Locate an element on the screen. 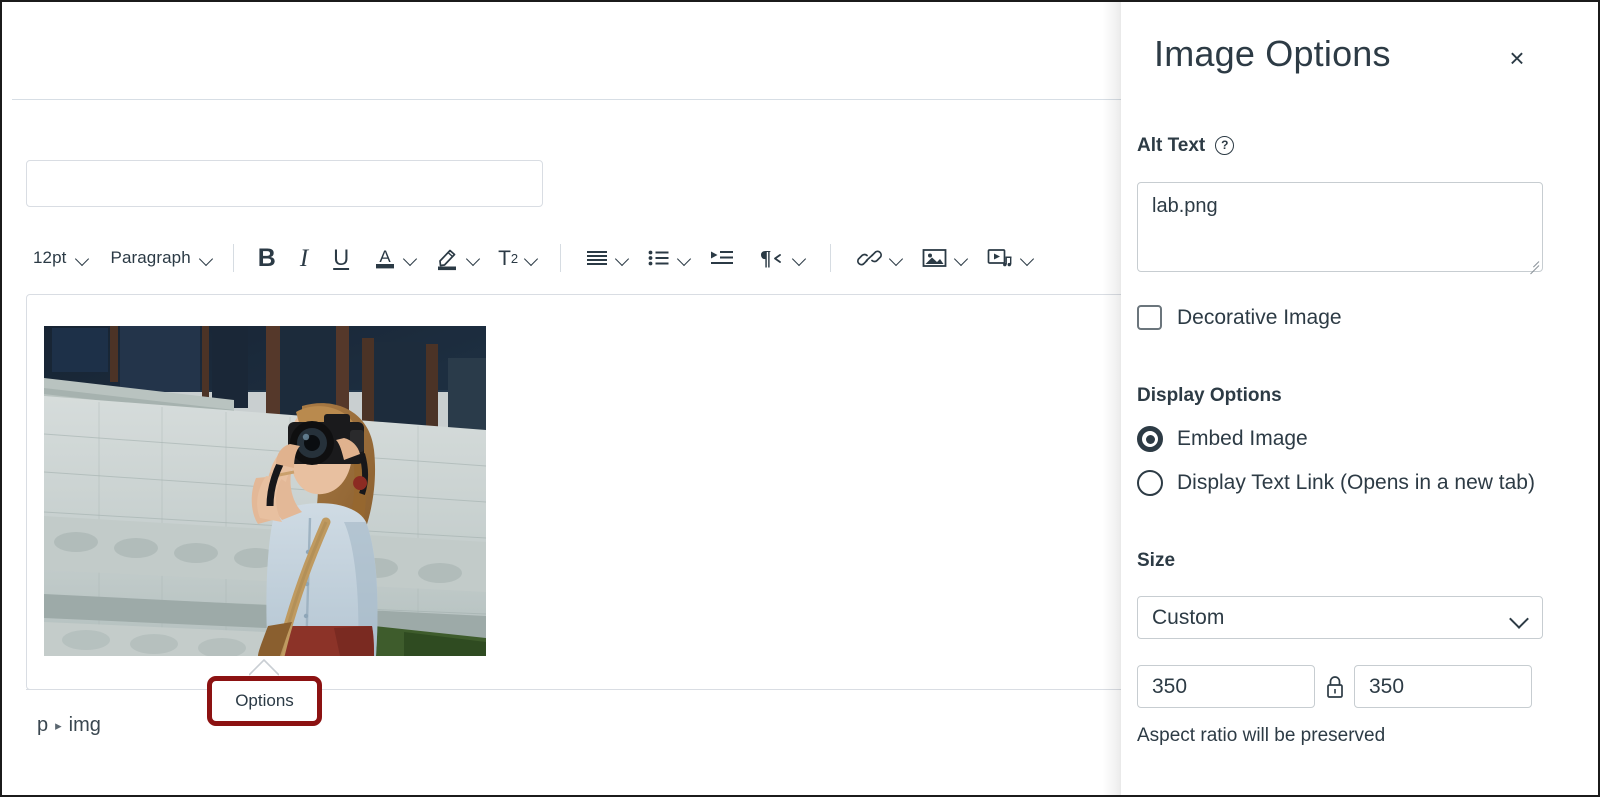 The height and width of the screenshot is (797, 1600). size-select-value: Custom is located at coordinates (1188, 617).